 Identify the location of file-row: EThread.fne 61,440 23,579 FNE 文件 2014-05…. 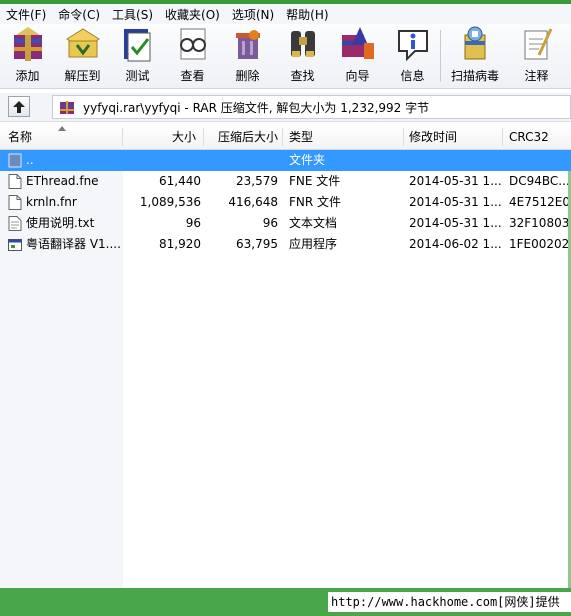
(285, 181).